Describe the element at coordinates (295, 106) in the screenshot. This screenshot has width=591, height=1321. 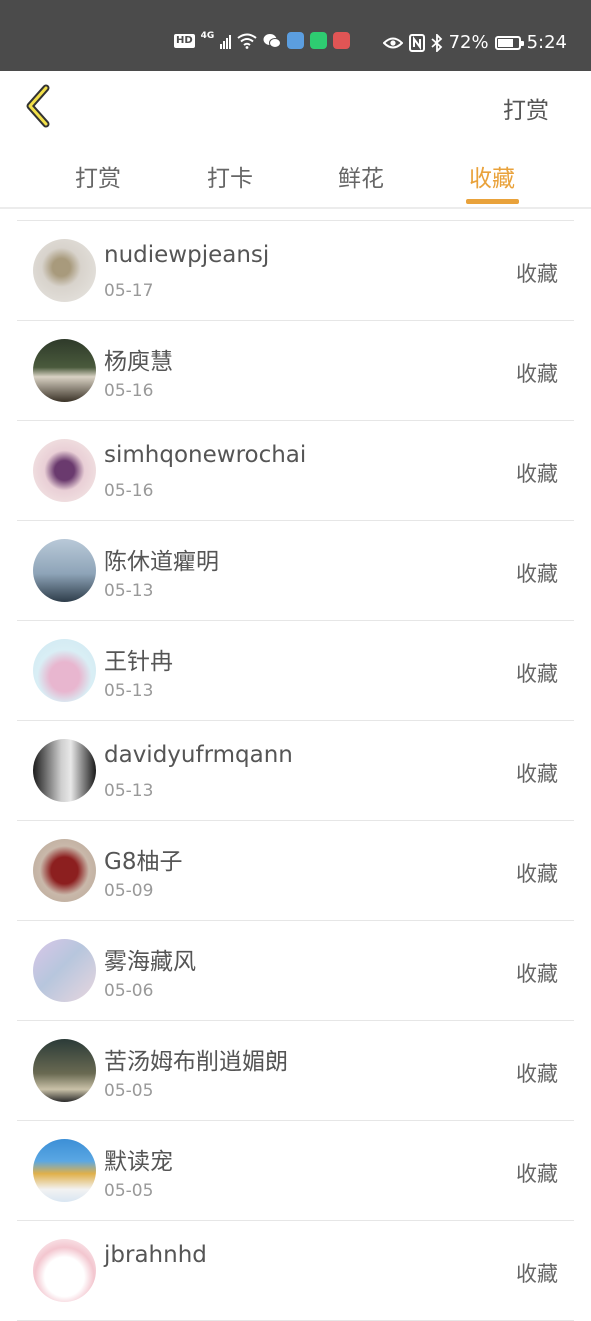
I see `top-nav-bar: 打赏` at that location.